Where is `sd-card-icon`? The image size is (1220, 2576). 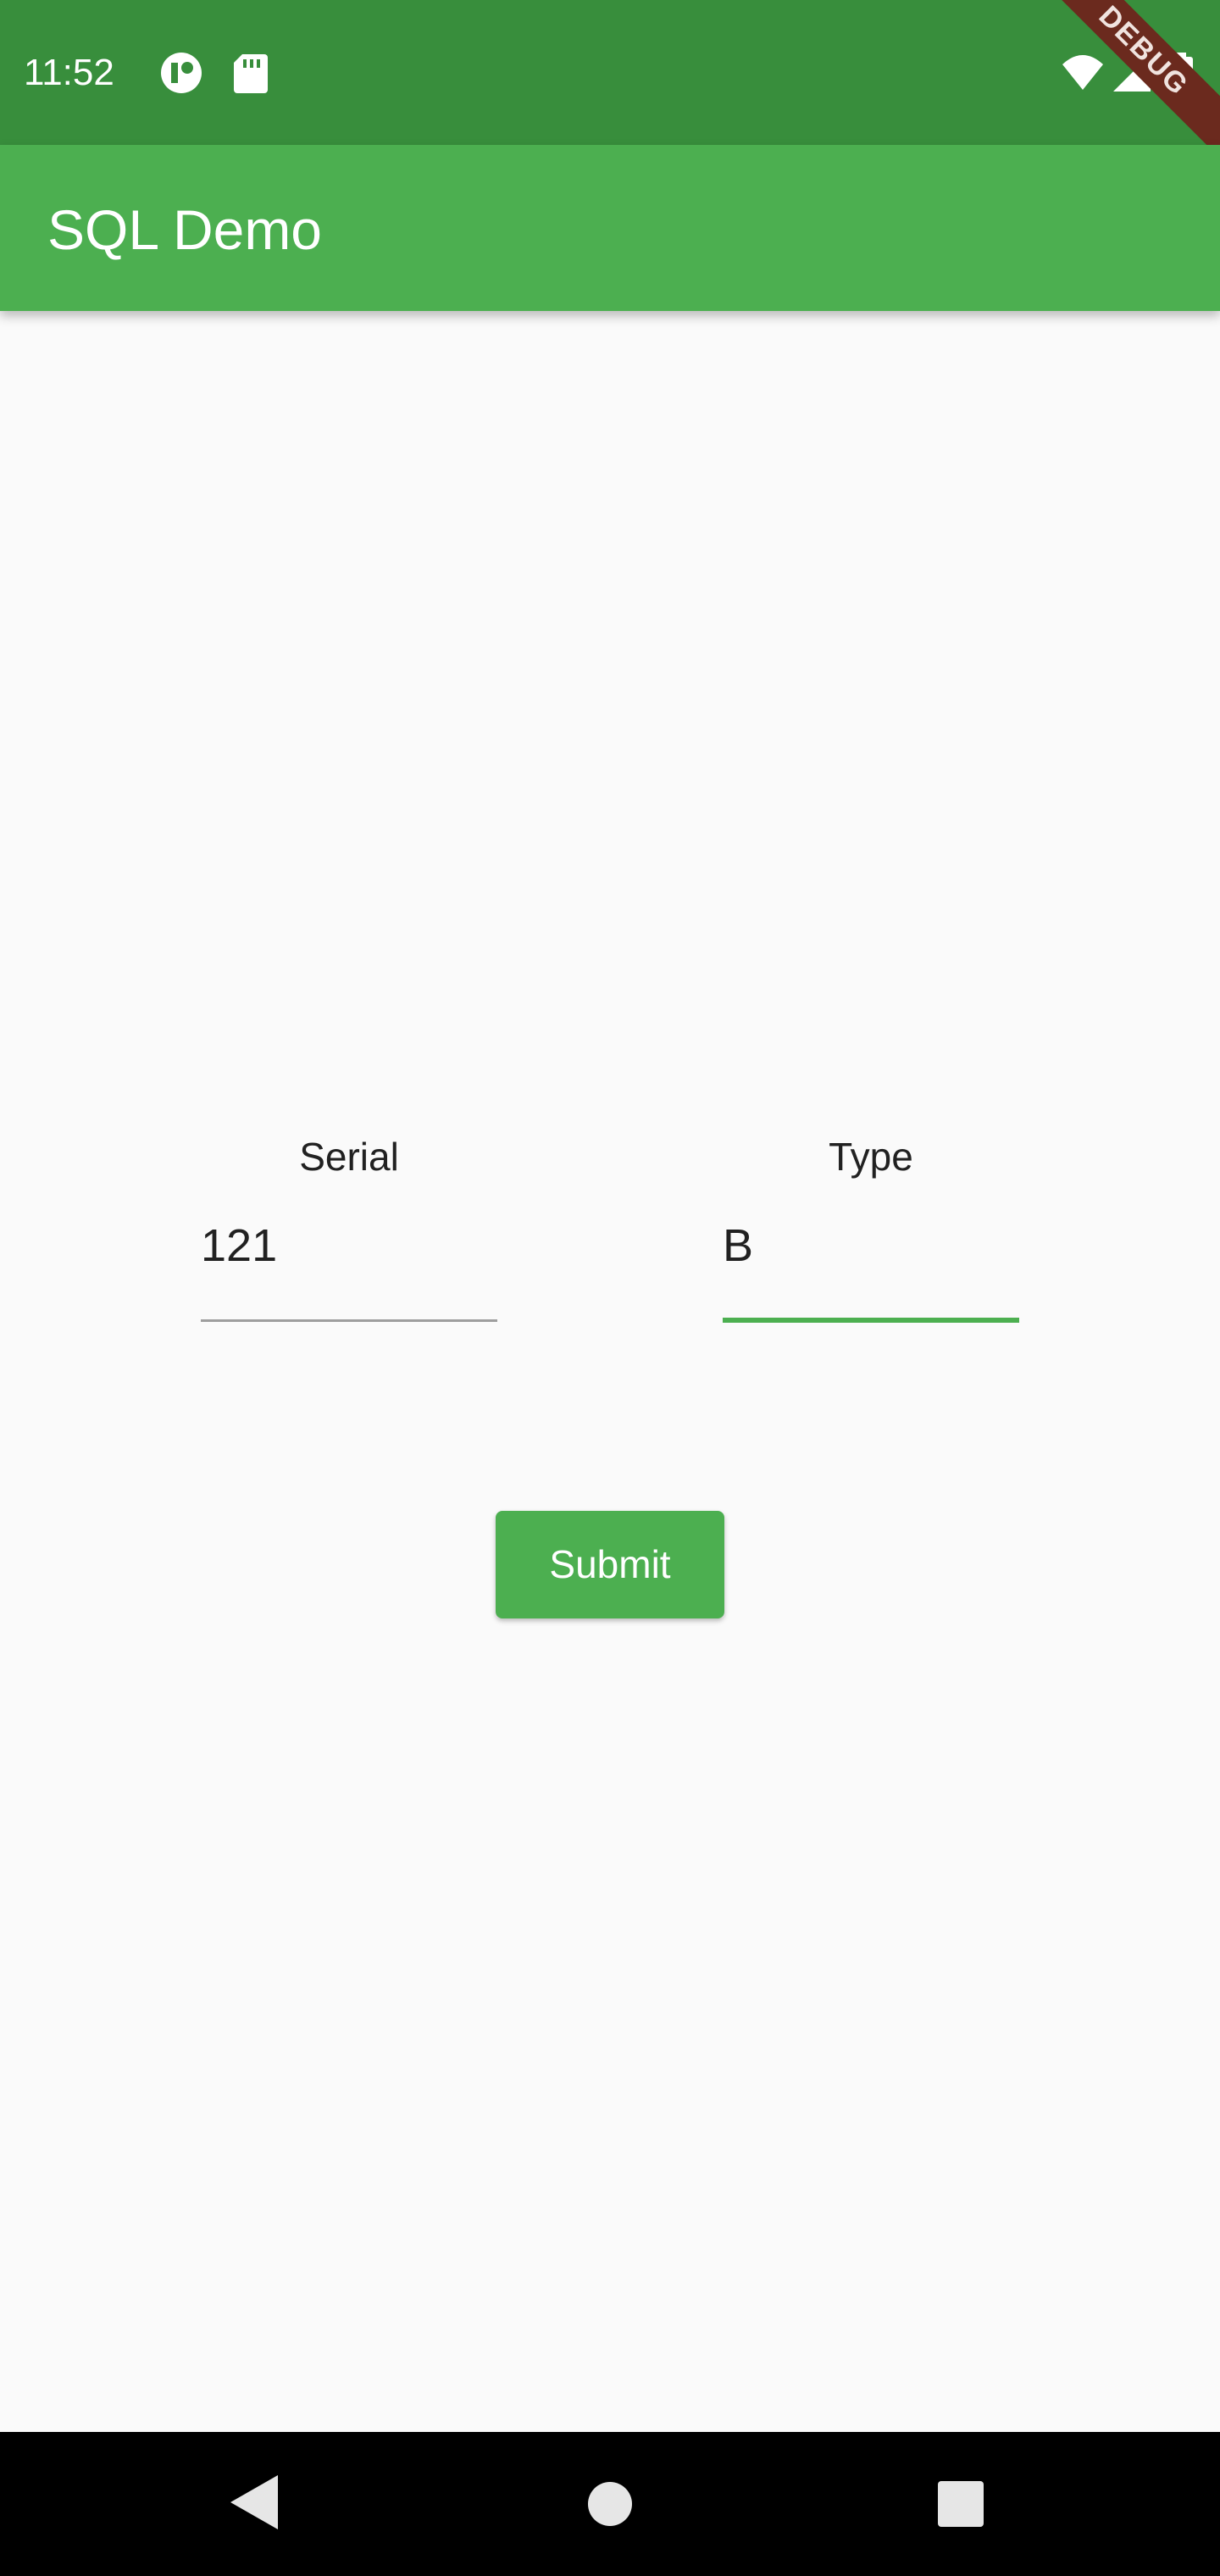 sd-card-icon is located at coordinates (251, 73).